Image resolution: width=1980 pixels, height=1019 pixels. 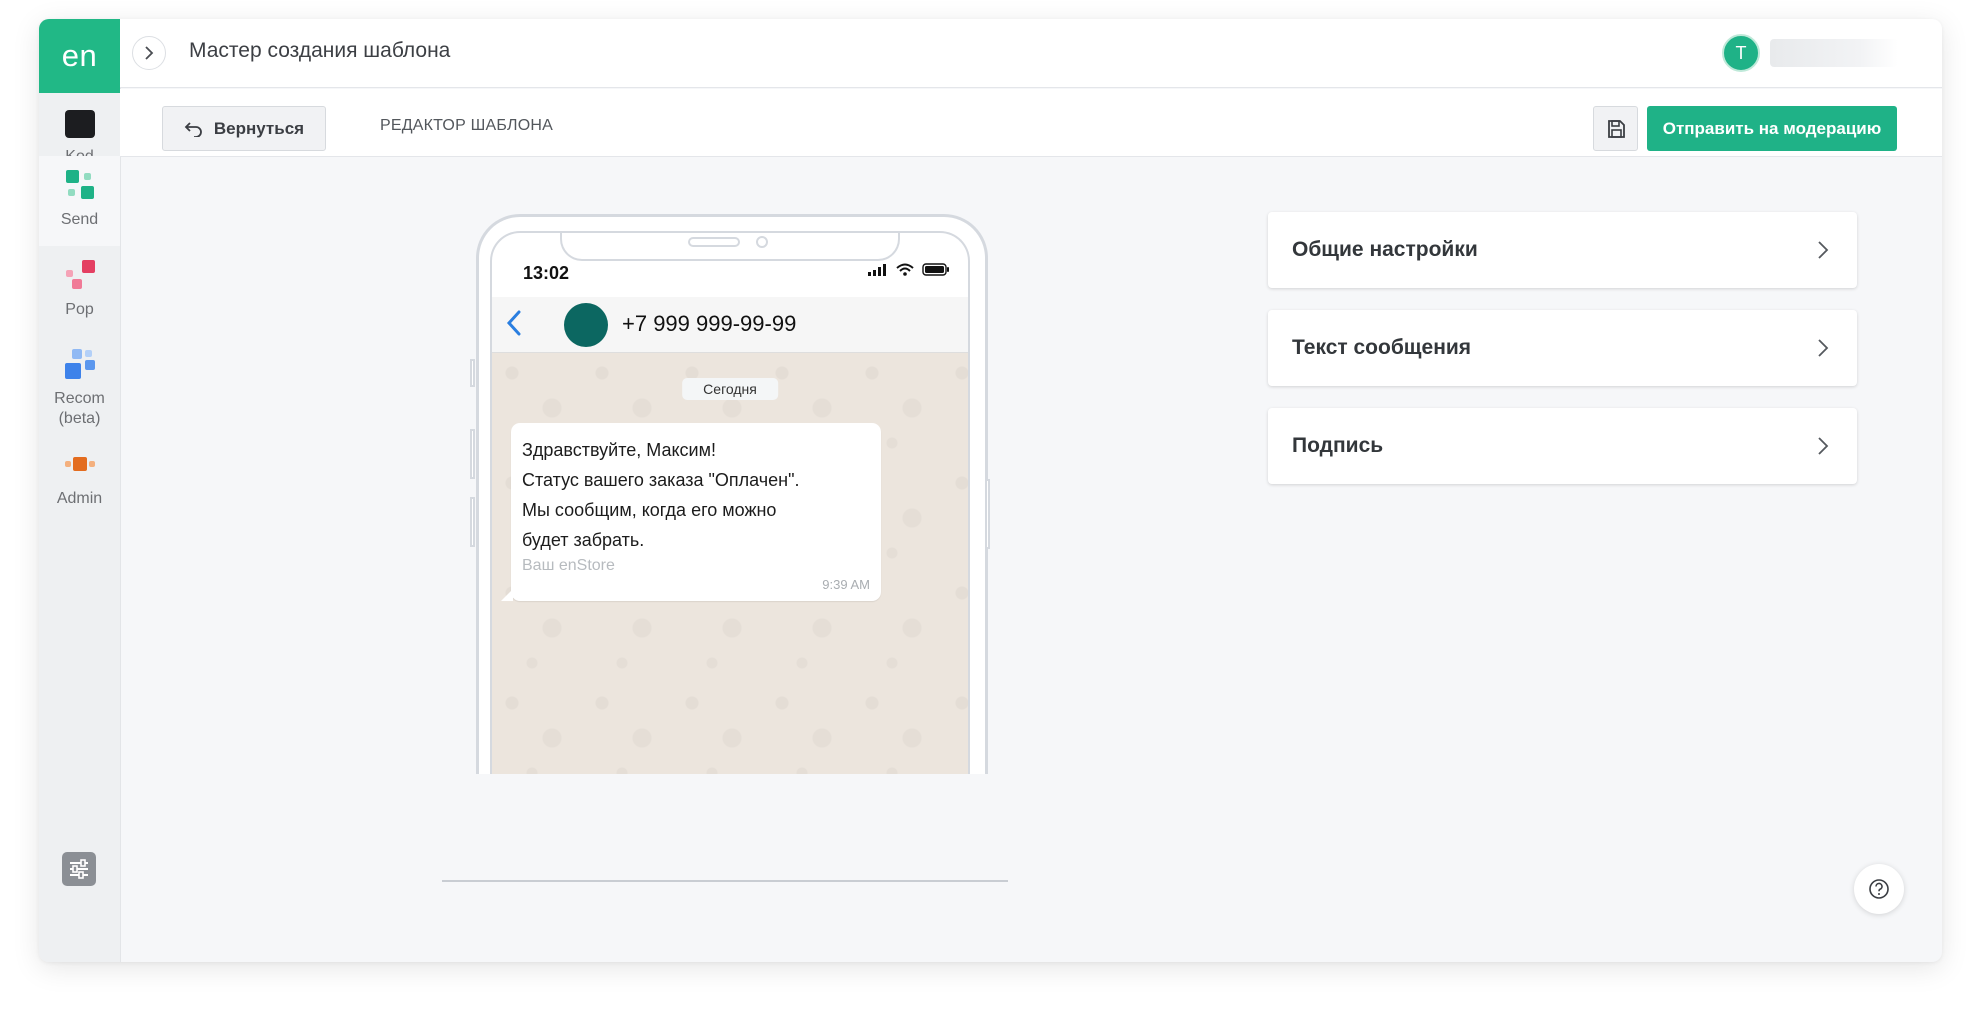 I want to click on sidebar-item-label: Admin, so click(x=79, y=498).